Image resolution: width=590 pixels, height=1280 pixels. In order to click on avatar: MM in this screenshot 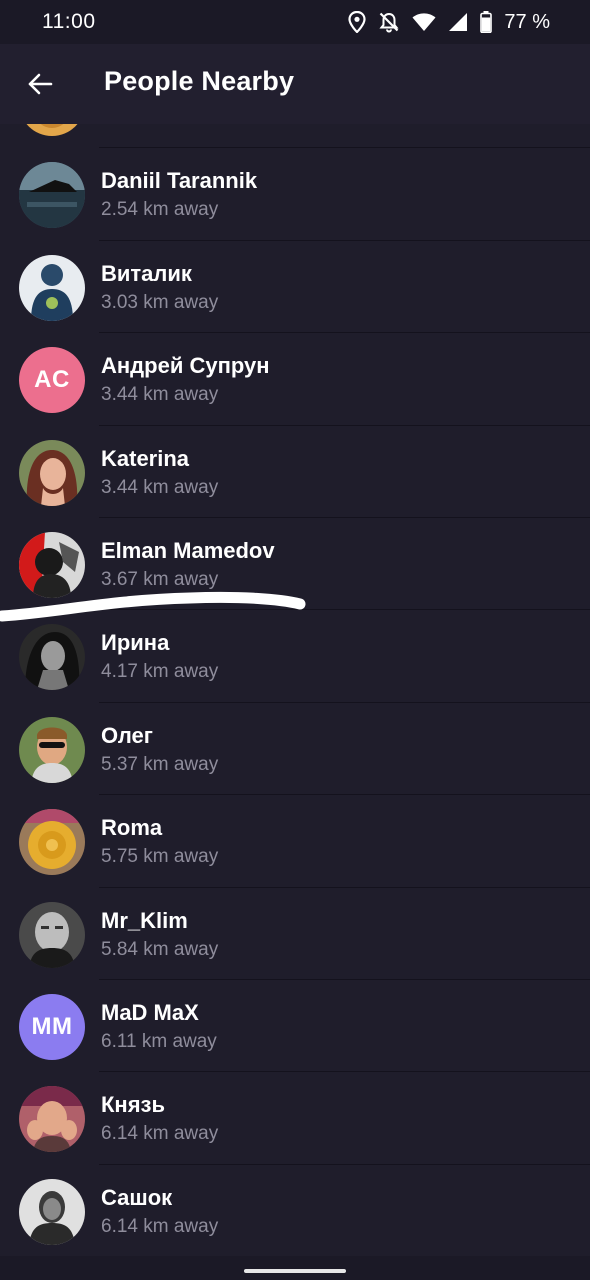, I will do `click(52, 1026)`.